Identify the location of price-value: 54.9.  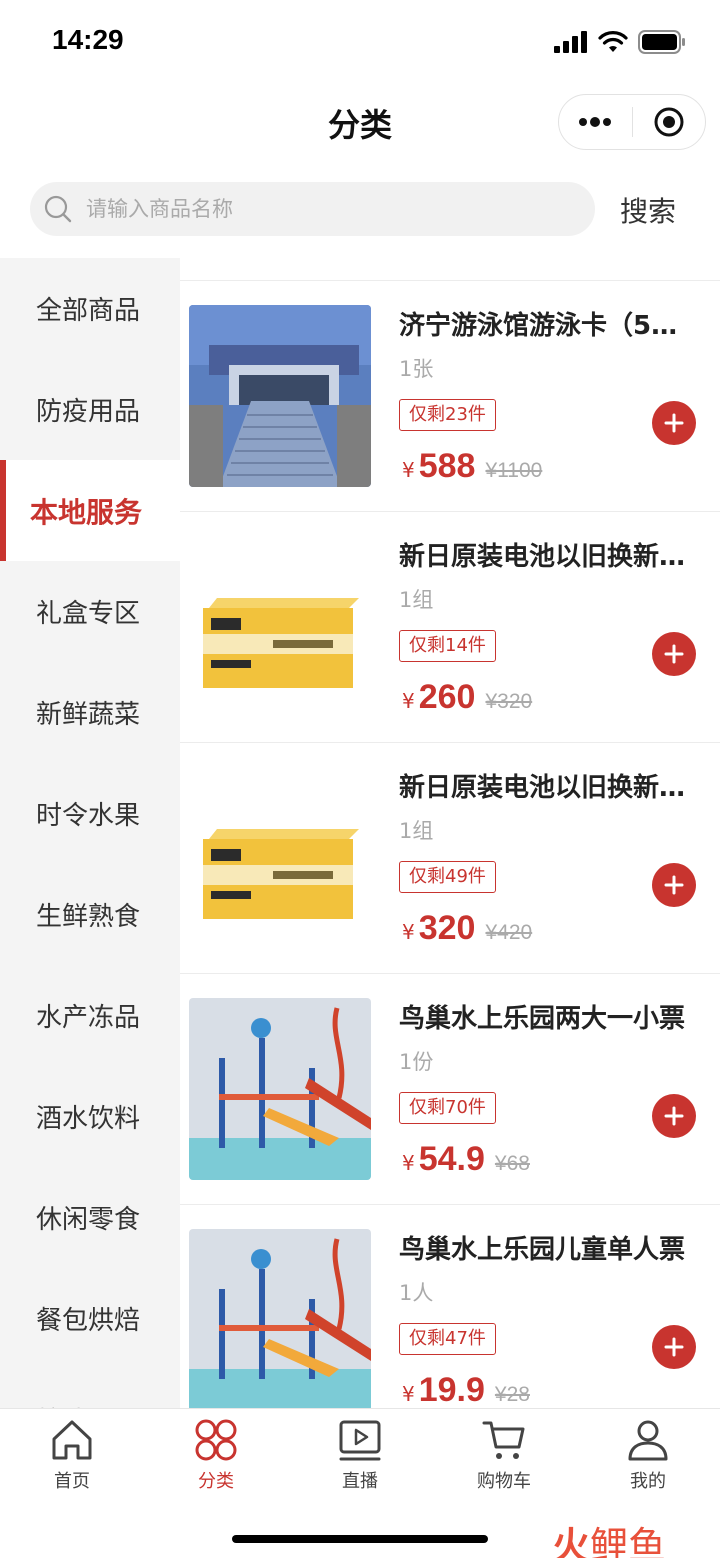
(451, 1159).